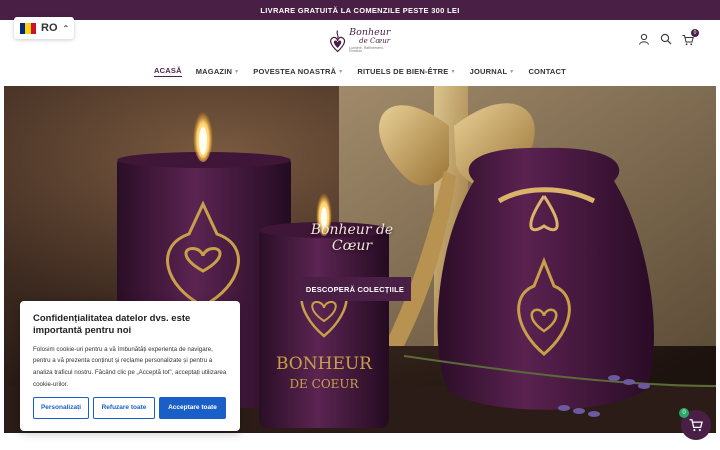 The image size is (720, 450). I want to click on cart-button: 0, so click(690, 37).